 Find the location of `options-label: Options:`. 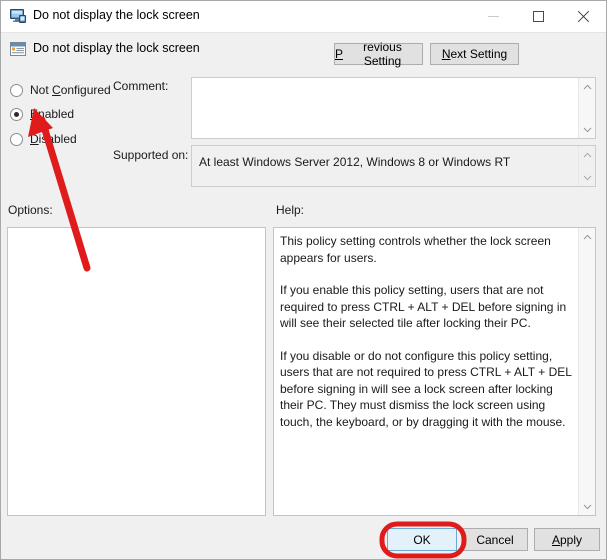

options-label: Options: is located at coordinates (30, 210).